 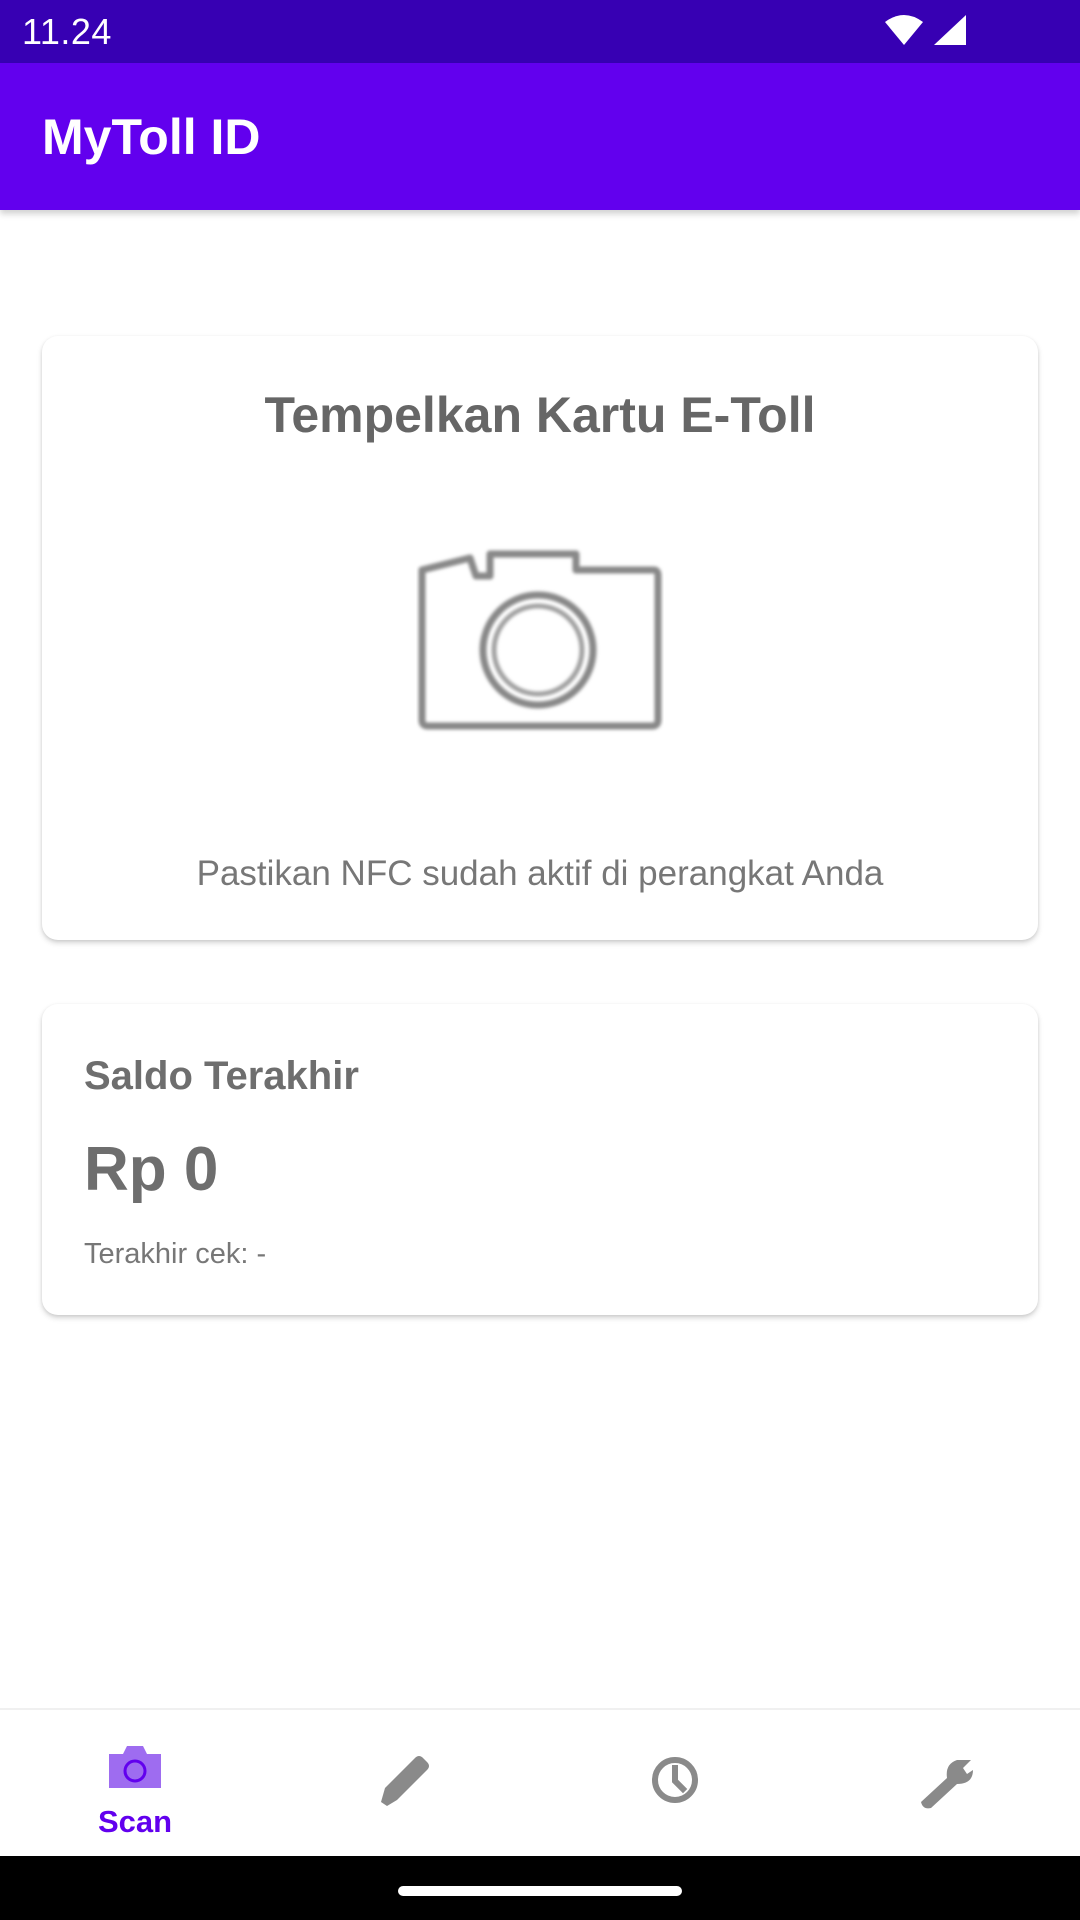 I want to click on status-bar: 11.24, so click(x=540, y=31).